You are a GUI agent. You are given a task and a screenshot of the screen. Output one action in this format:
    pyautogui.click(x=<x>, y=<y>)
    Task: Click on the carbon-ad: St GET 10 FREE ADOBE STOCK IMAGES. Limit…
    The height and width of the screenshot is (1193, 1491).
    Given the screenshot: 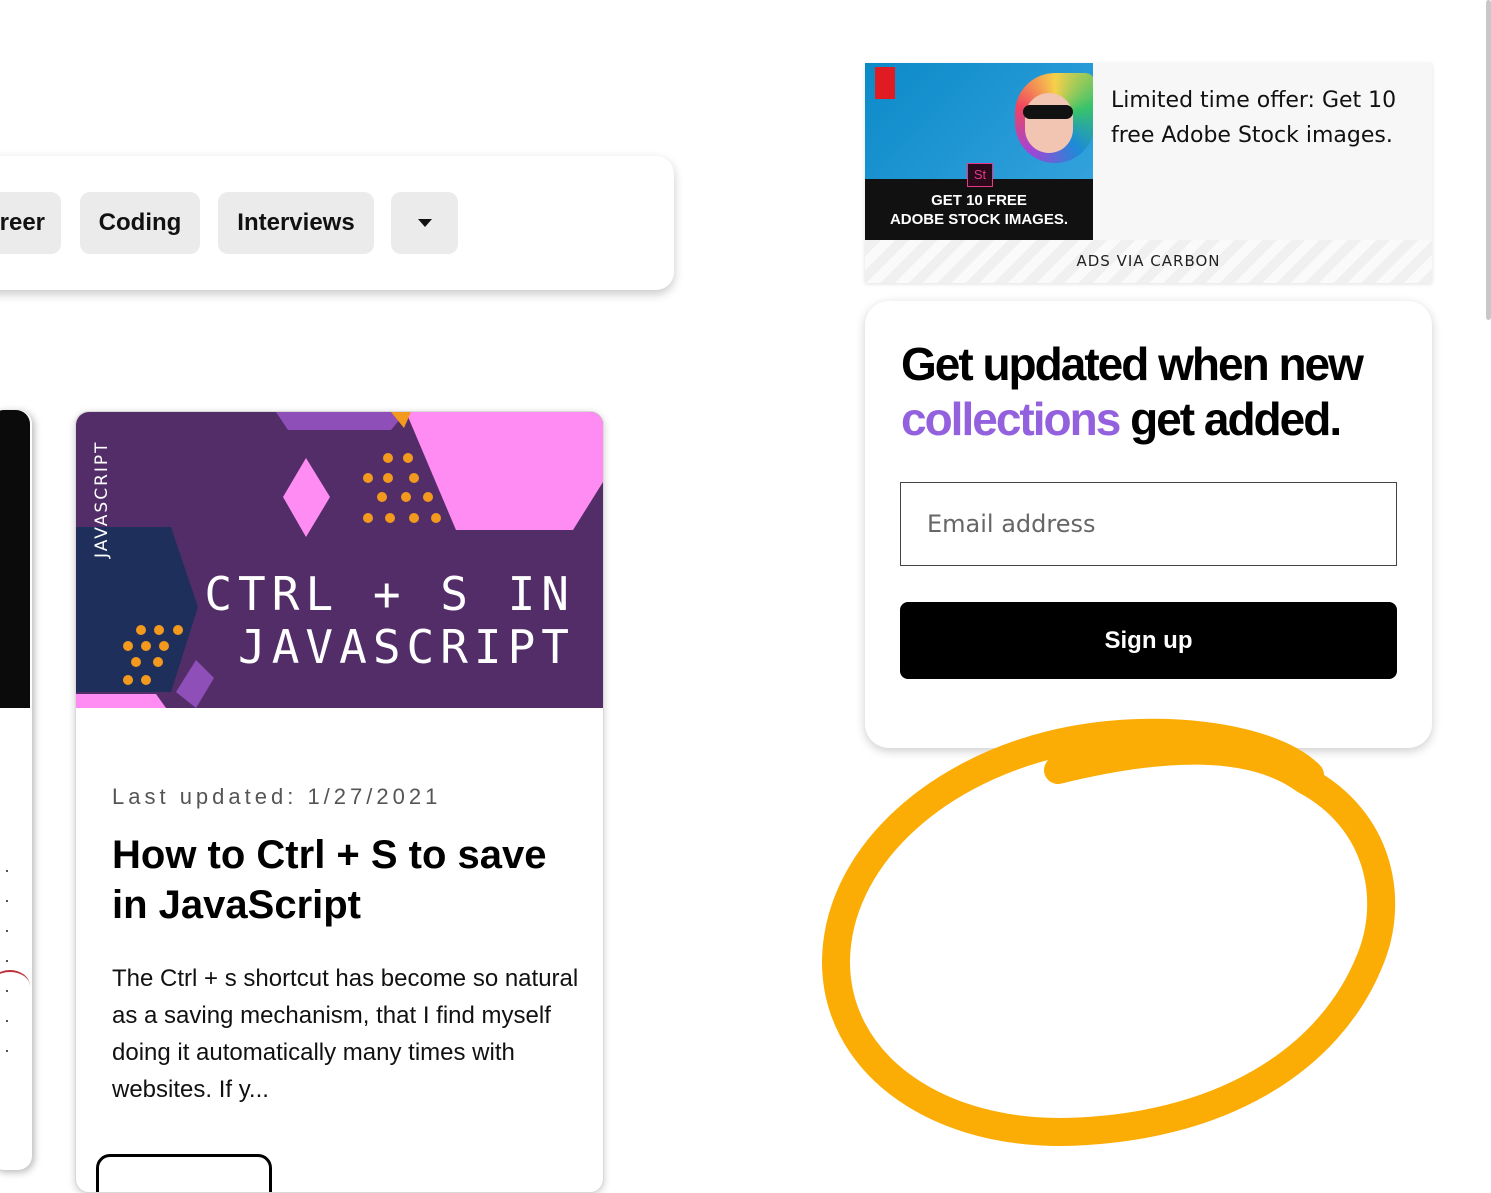 What is the action you would take?
    pyautogui.click(x=1148, y=173)
    